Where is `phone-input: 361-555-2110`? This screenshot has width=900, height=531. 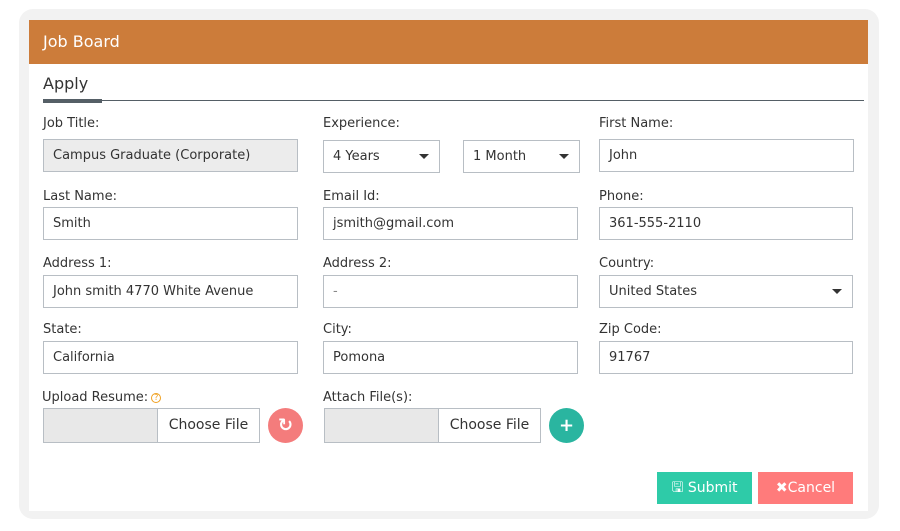 phone-input: 361-555-2110 is located at coordinates (726, 223).